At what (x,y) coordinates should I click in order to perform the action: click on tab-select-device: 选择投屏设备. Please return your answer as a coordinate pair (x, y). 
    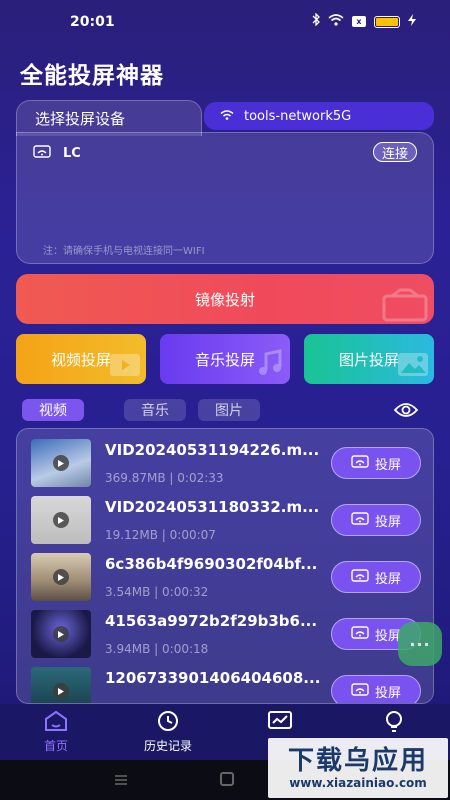
    Looking at the image, I should click on (109, 118).